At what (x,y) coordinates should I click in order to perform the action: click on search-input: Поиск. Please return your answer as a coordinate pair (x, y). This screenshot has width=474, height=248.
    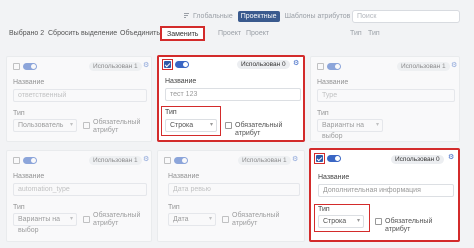
    Looking at the image, I should click on (406, 16).